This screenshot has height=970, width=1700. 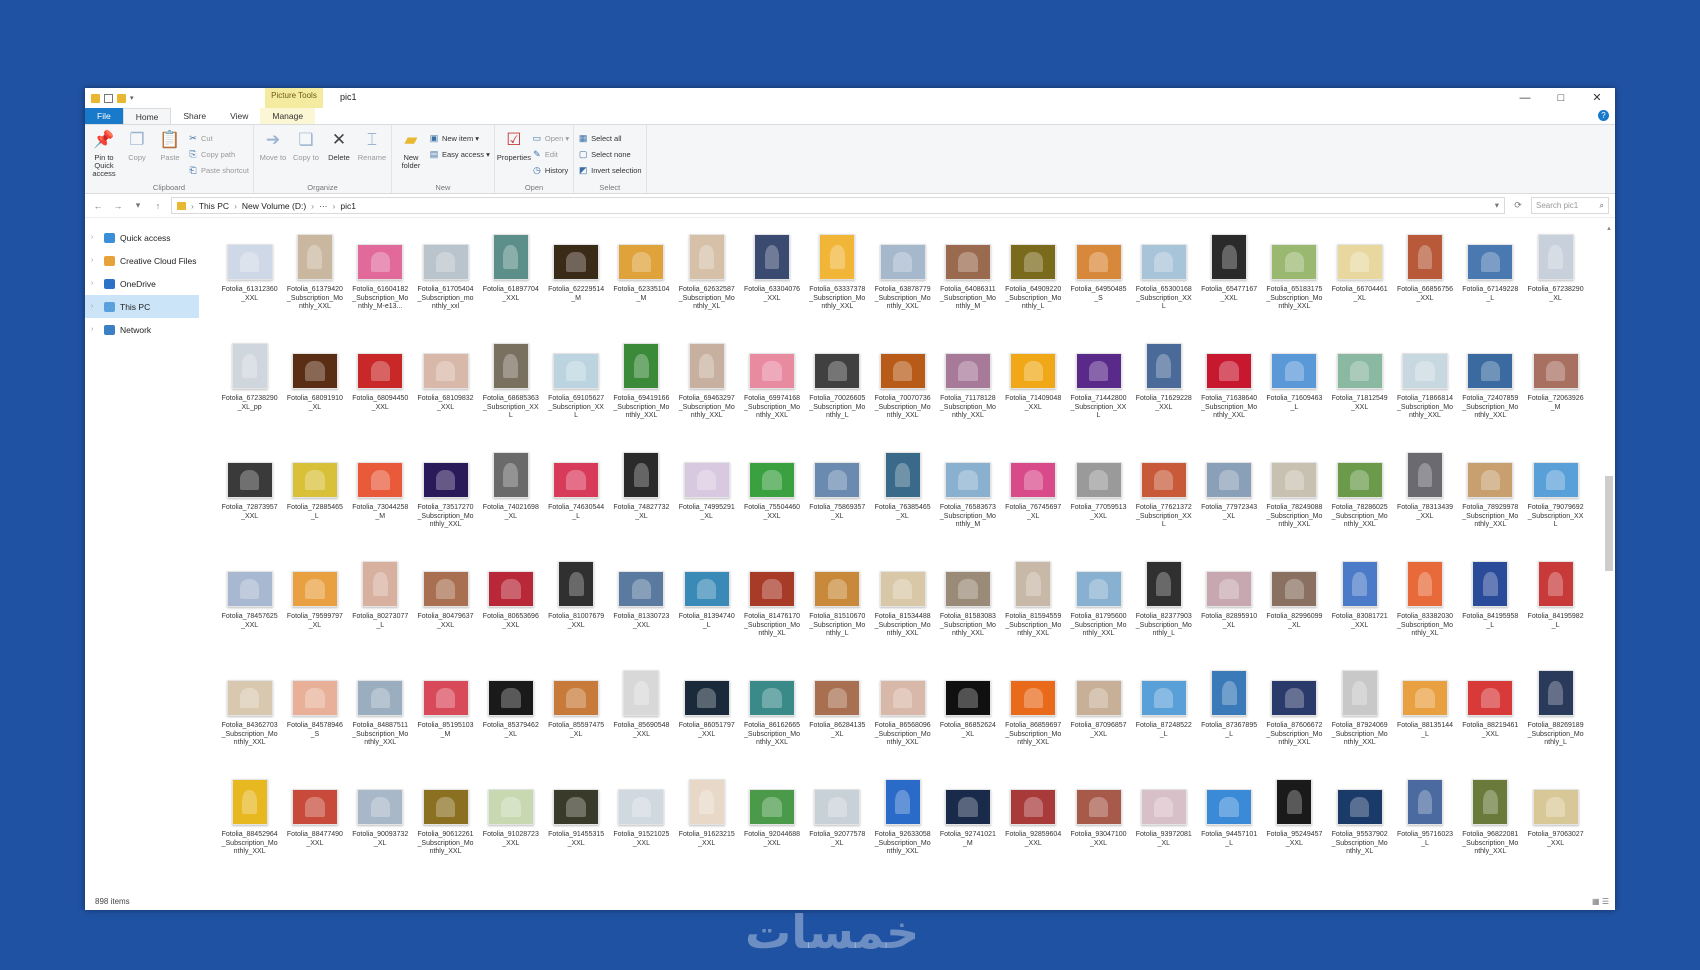 I want to click on new-folder-button: ▰ New folder, so click(x=411, y=154).